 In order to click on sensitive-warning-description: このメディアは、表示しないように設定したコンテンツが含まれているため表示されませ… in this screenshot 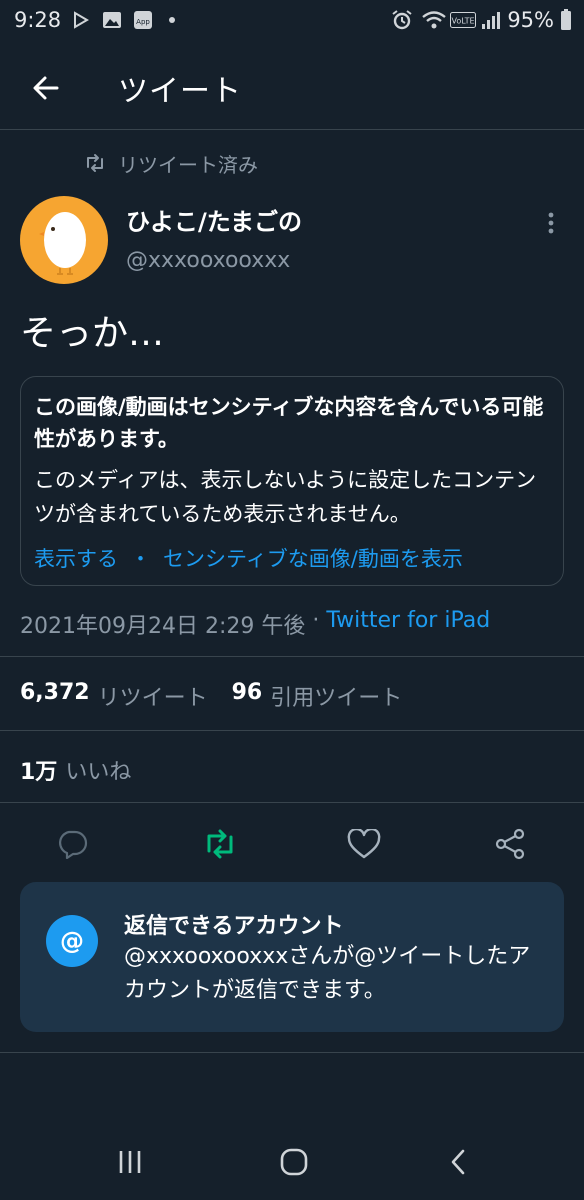, I will do `click(285, 497)`.